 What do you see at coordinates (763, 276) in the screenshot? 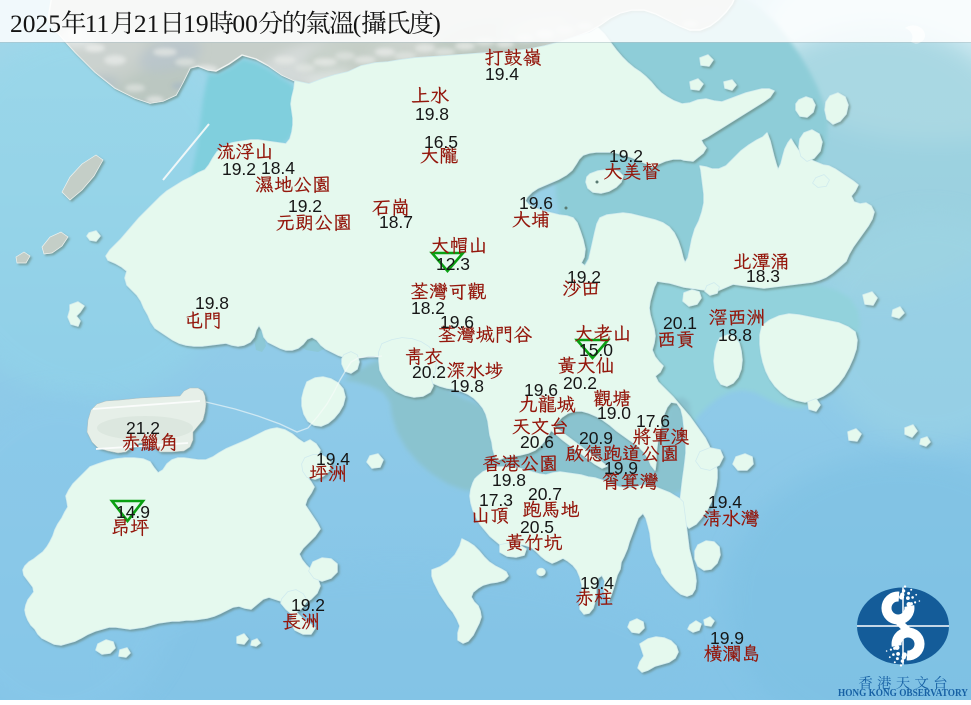
I see `svg-text: 18.3` at bounding box center [763, 276].